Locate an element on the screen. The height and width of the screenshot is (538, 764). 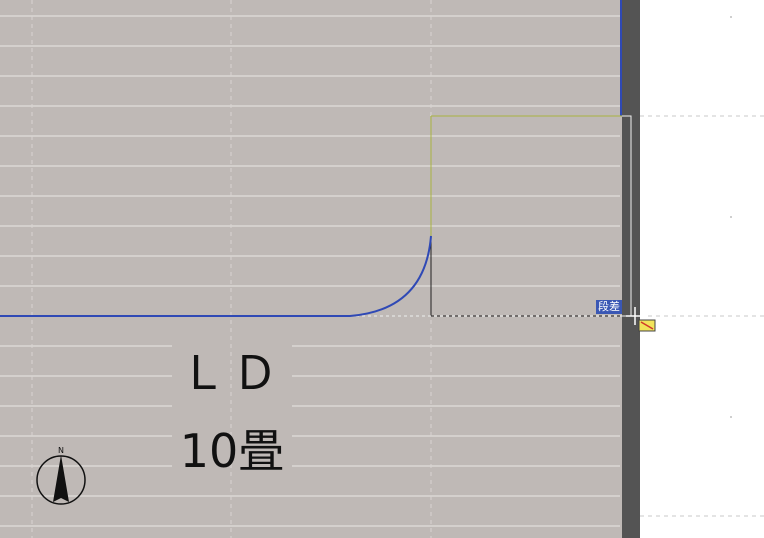
north-arrow-icon: N is located at coordinates (61, 475).